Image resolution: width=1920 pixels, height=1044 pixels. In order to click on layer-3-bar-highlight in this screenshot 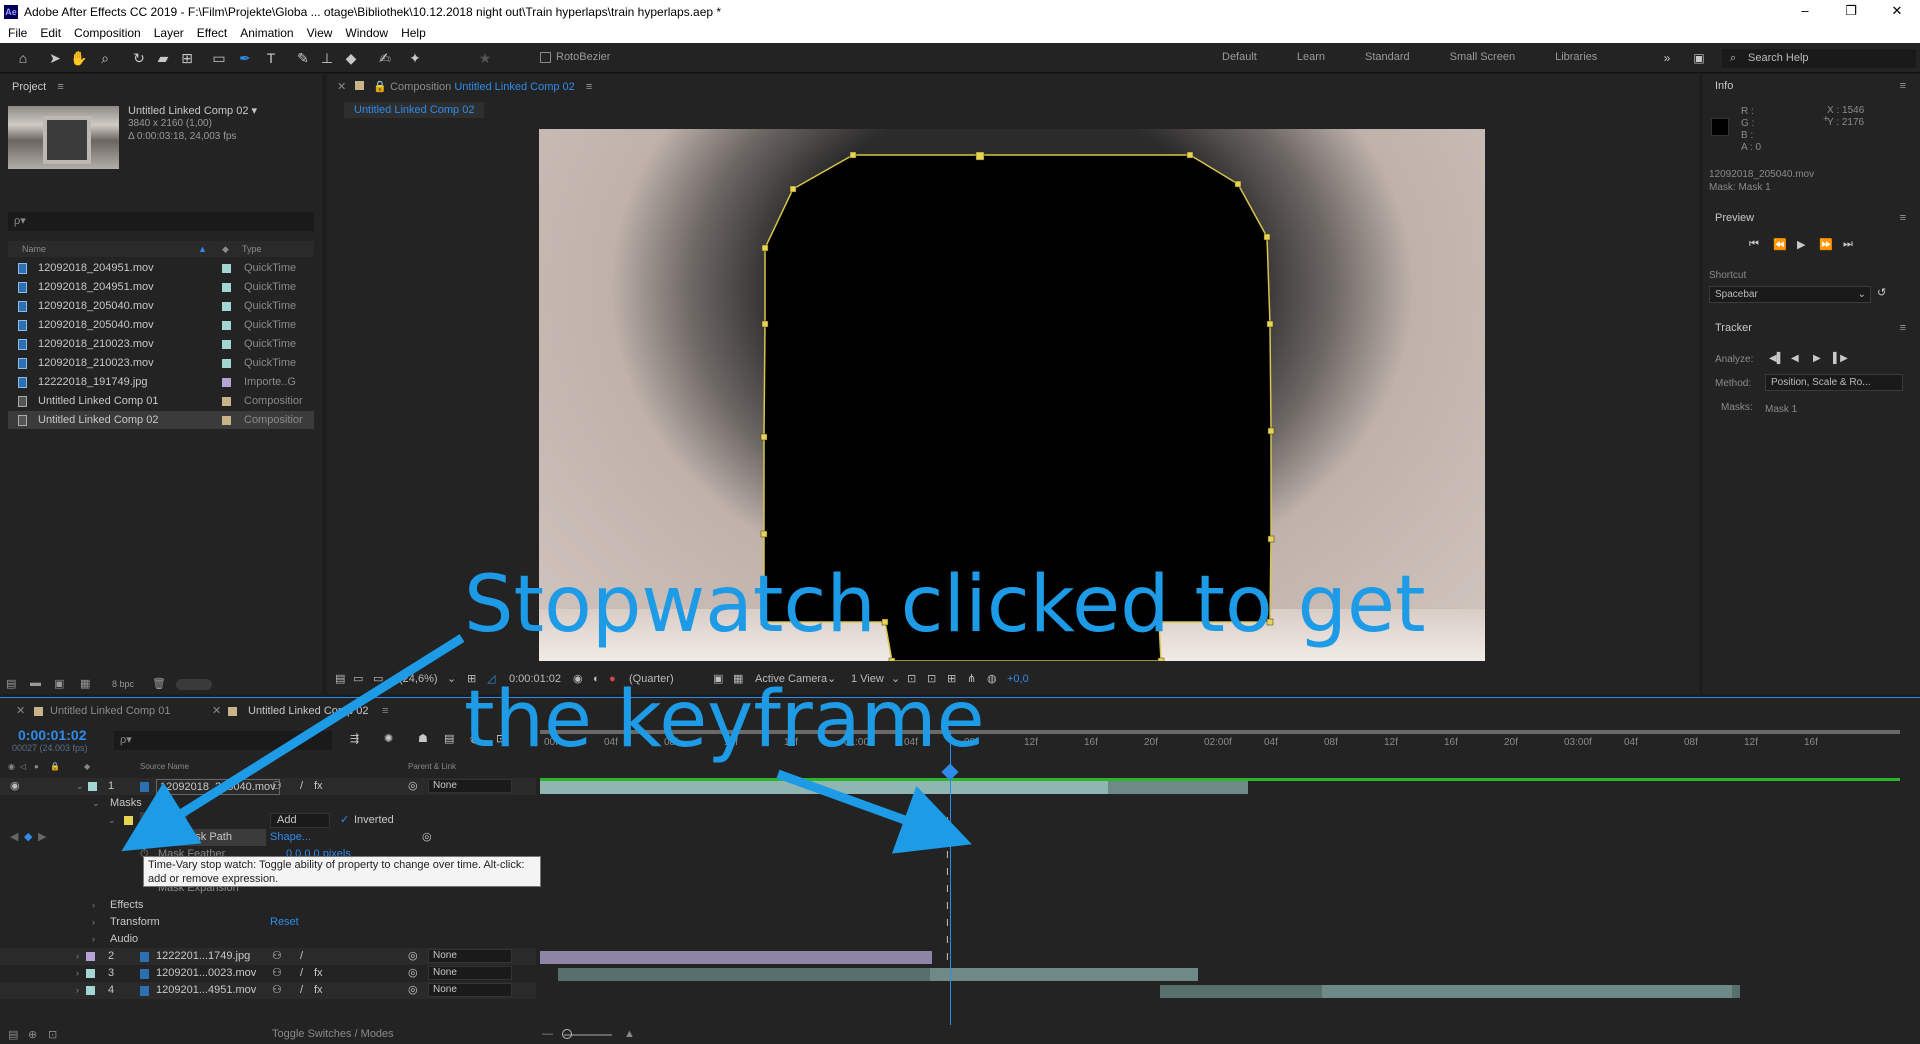, I will do `click(1064, 974)`.